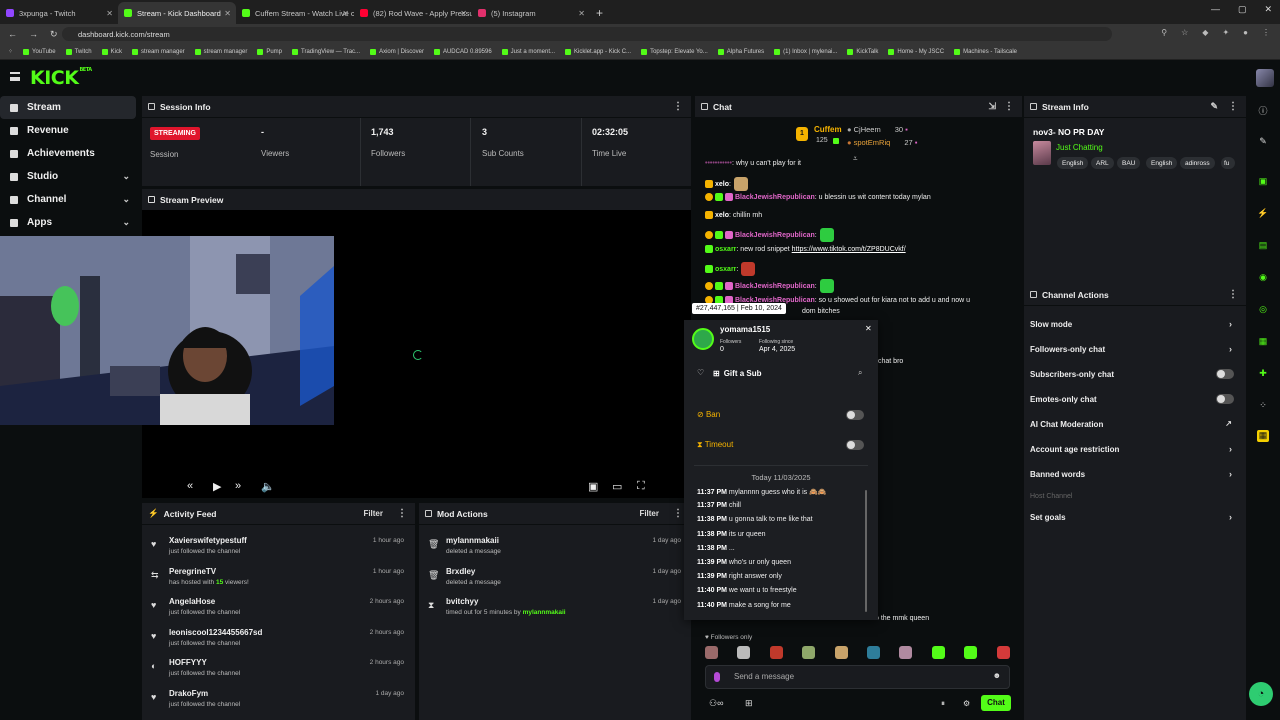 The image size is (1280, 720). I want to click on feed-username: Brxdley, so click(460, 571).